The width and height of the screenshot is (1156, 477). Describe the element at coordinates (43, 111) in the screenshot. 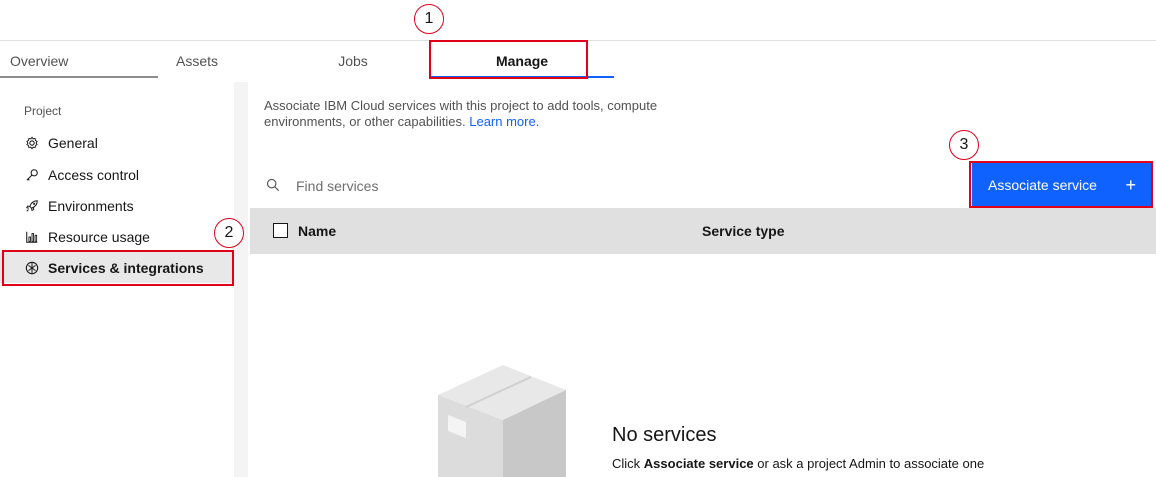

I see `sidebar-section-label: Project` at that location.